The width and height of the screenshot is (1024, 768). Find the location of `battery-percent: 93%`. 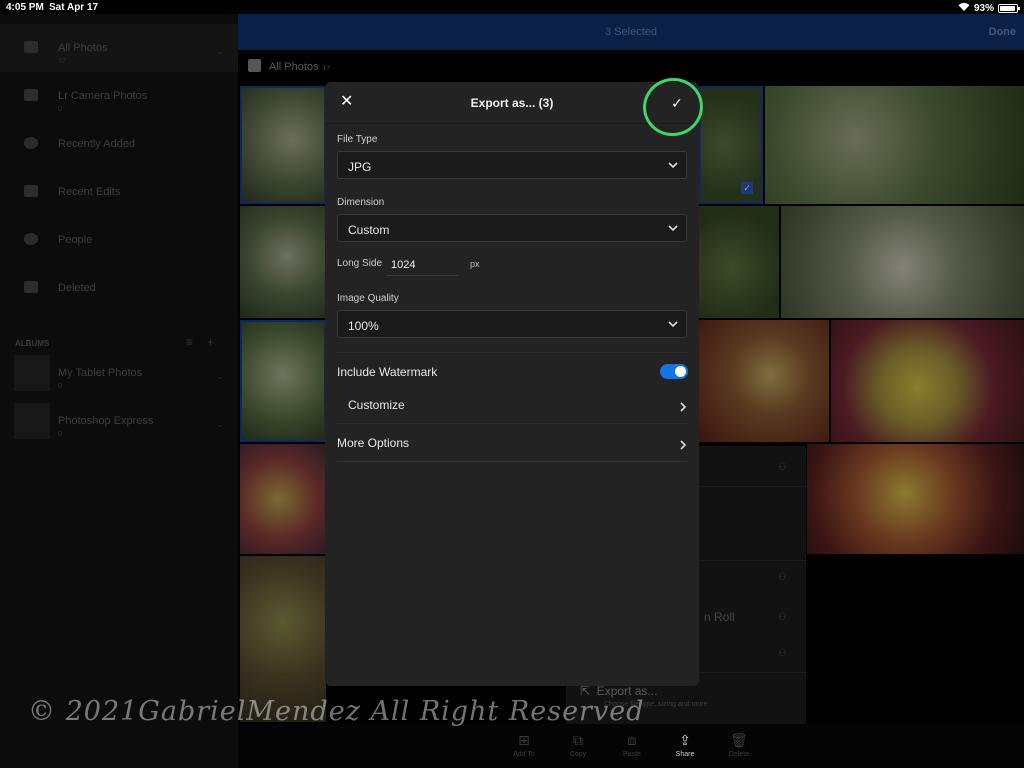

battery-percent: 93% is located at coordinates (983, 8).